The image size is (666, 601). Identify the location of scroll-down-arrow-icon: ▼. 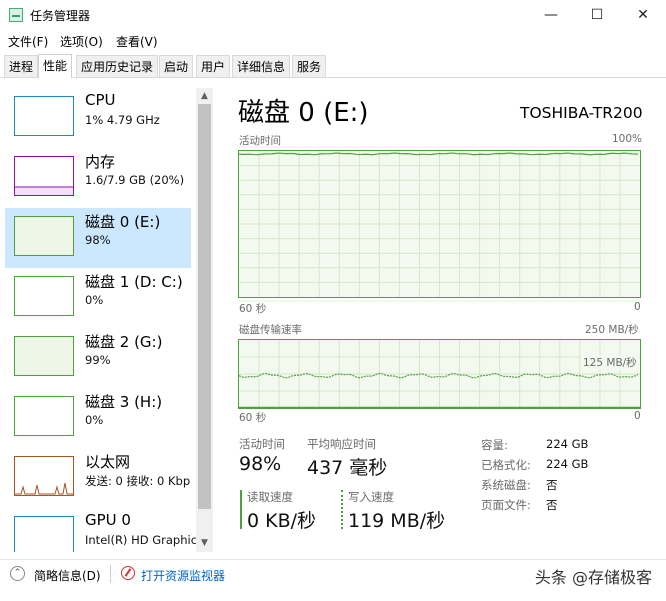
(204, 543).